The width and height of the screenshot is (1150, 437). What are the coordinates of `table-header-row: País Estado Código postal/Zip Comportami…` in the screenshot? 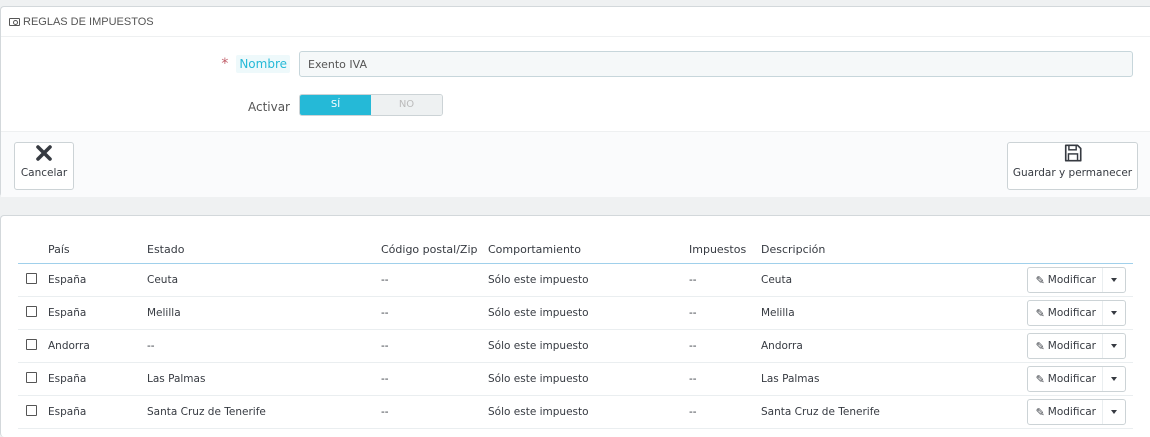 It's located at (575, 250).